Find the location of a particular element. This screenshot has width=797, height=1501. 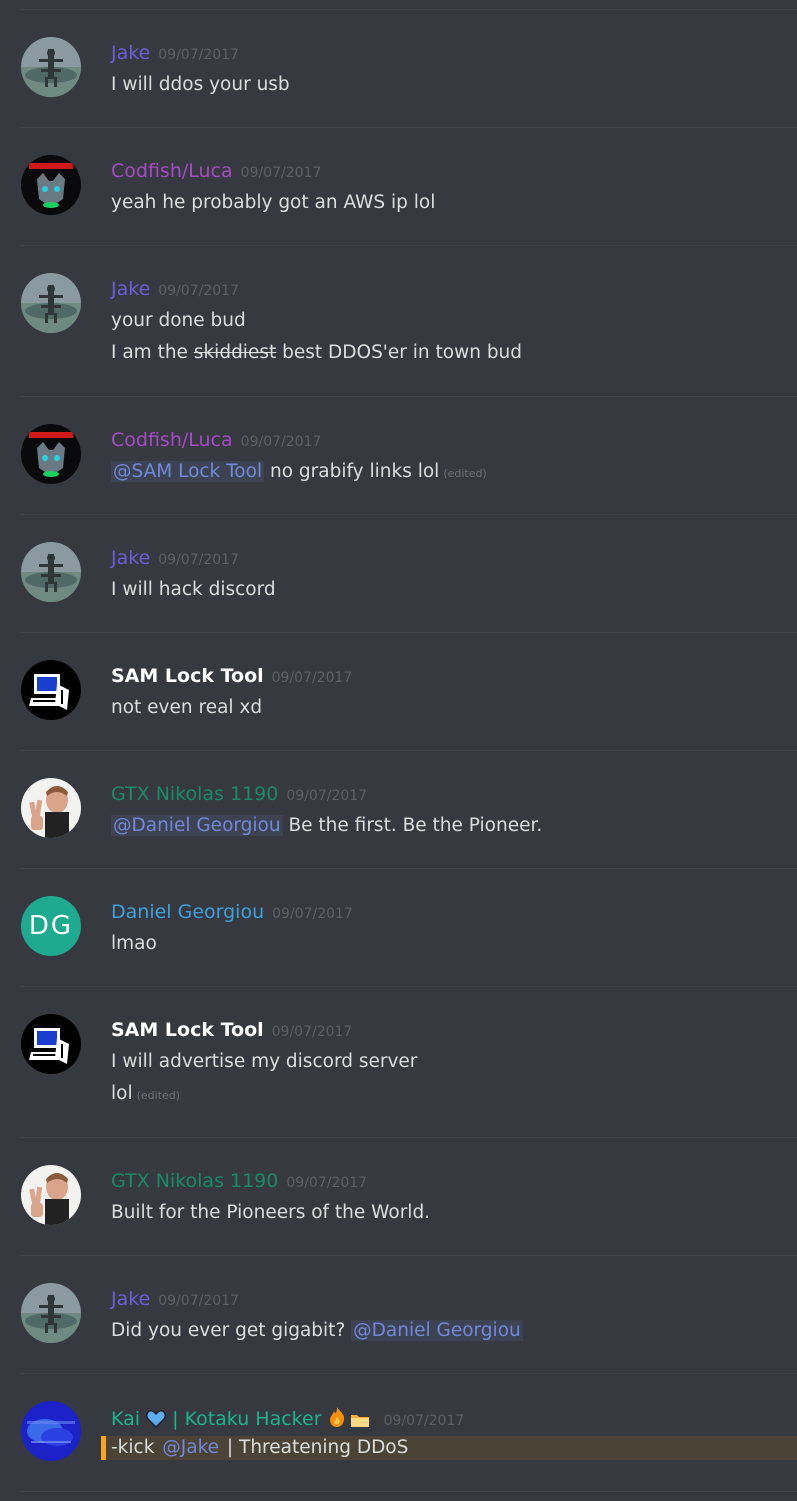

text-segment: I am the is located at coordinates (152, 352).